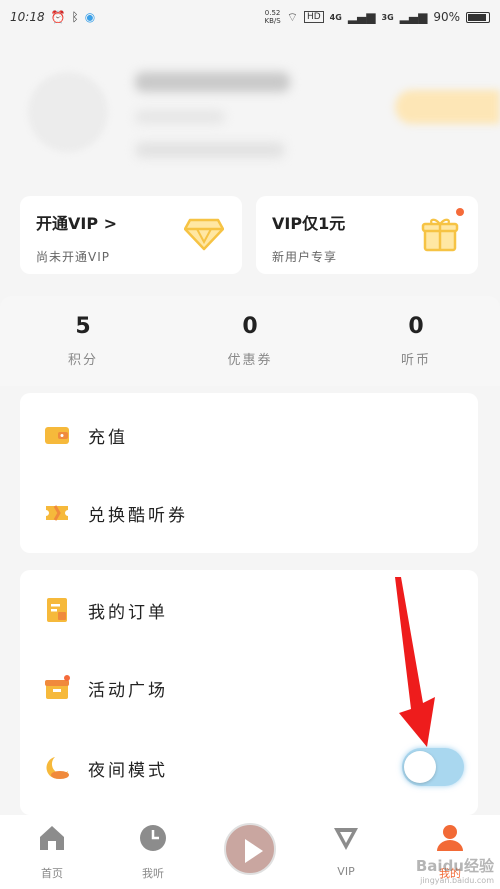 This screenshot has width=500, height=889. I want to click on tab-listen: 我听, so click(153, 852).